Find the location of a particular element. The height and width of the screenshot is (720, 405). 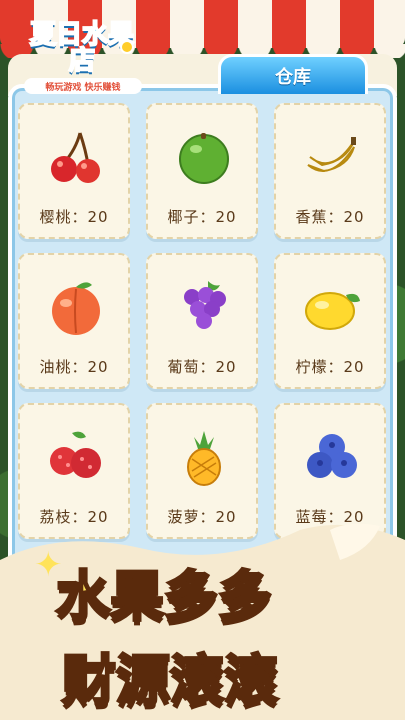

grape-icon is located at coordinates (205, 305).